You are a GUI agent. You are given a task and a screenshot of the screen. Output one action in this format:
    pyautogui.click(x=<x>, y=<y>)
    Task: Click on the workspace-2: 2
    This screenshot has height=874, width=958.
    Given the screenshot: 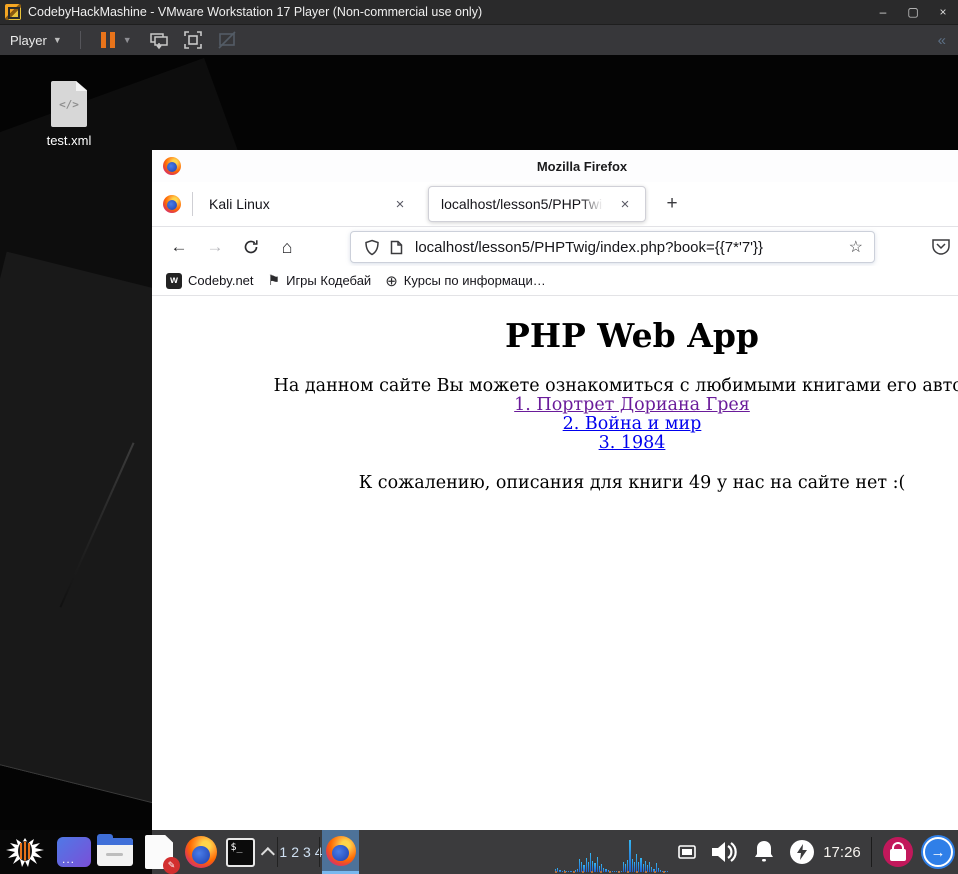 What is the action you would take?
    pyautogui.click(x=295, y=852)
    